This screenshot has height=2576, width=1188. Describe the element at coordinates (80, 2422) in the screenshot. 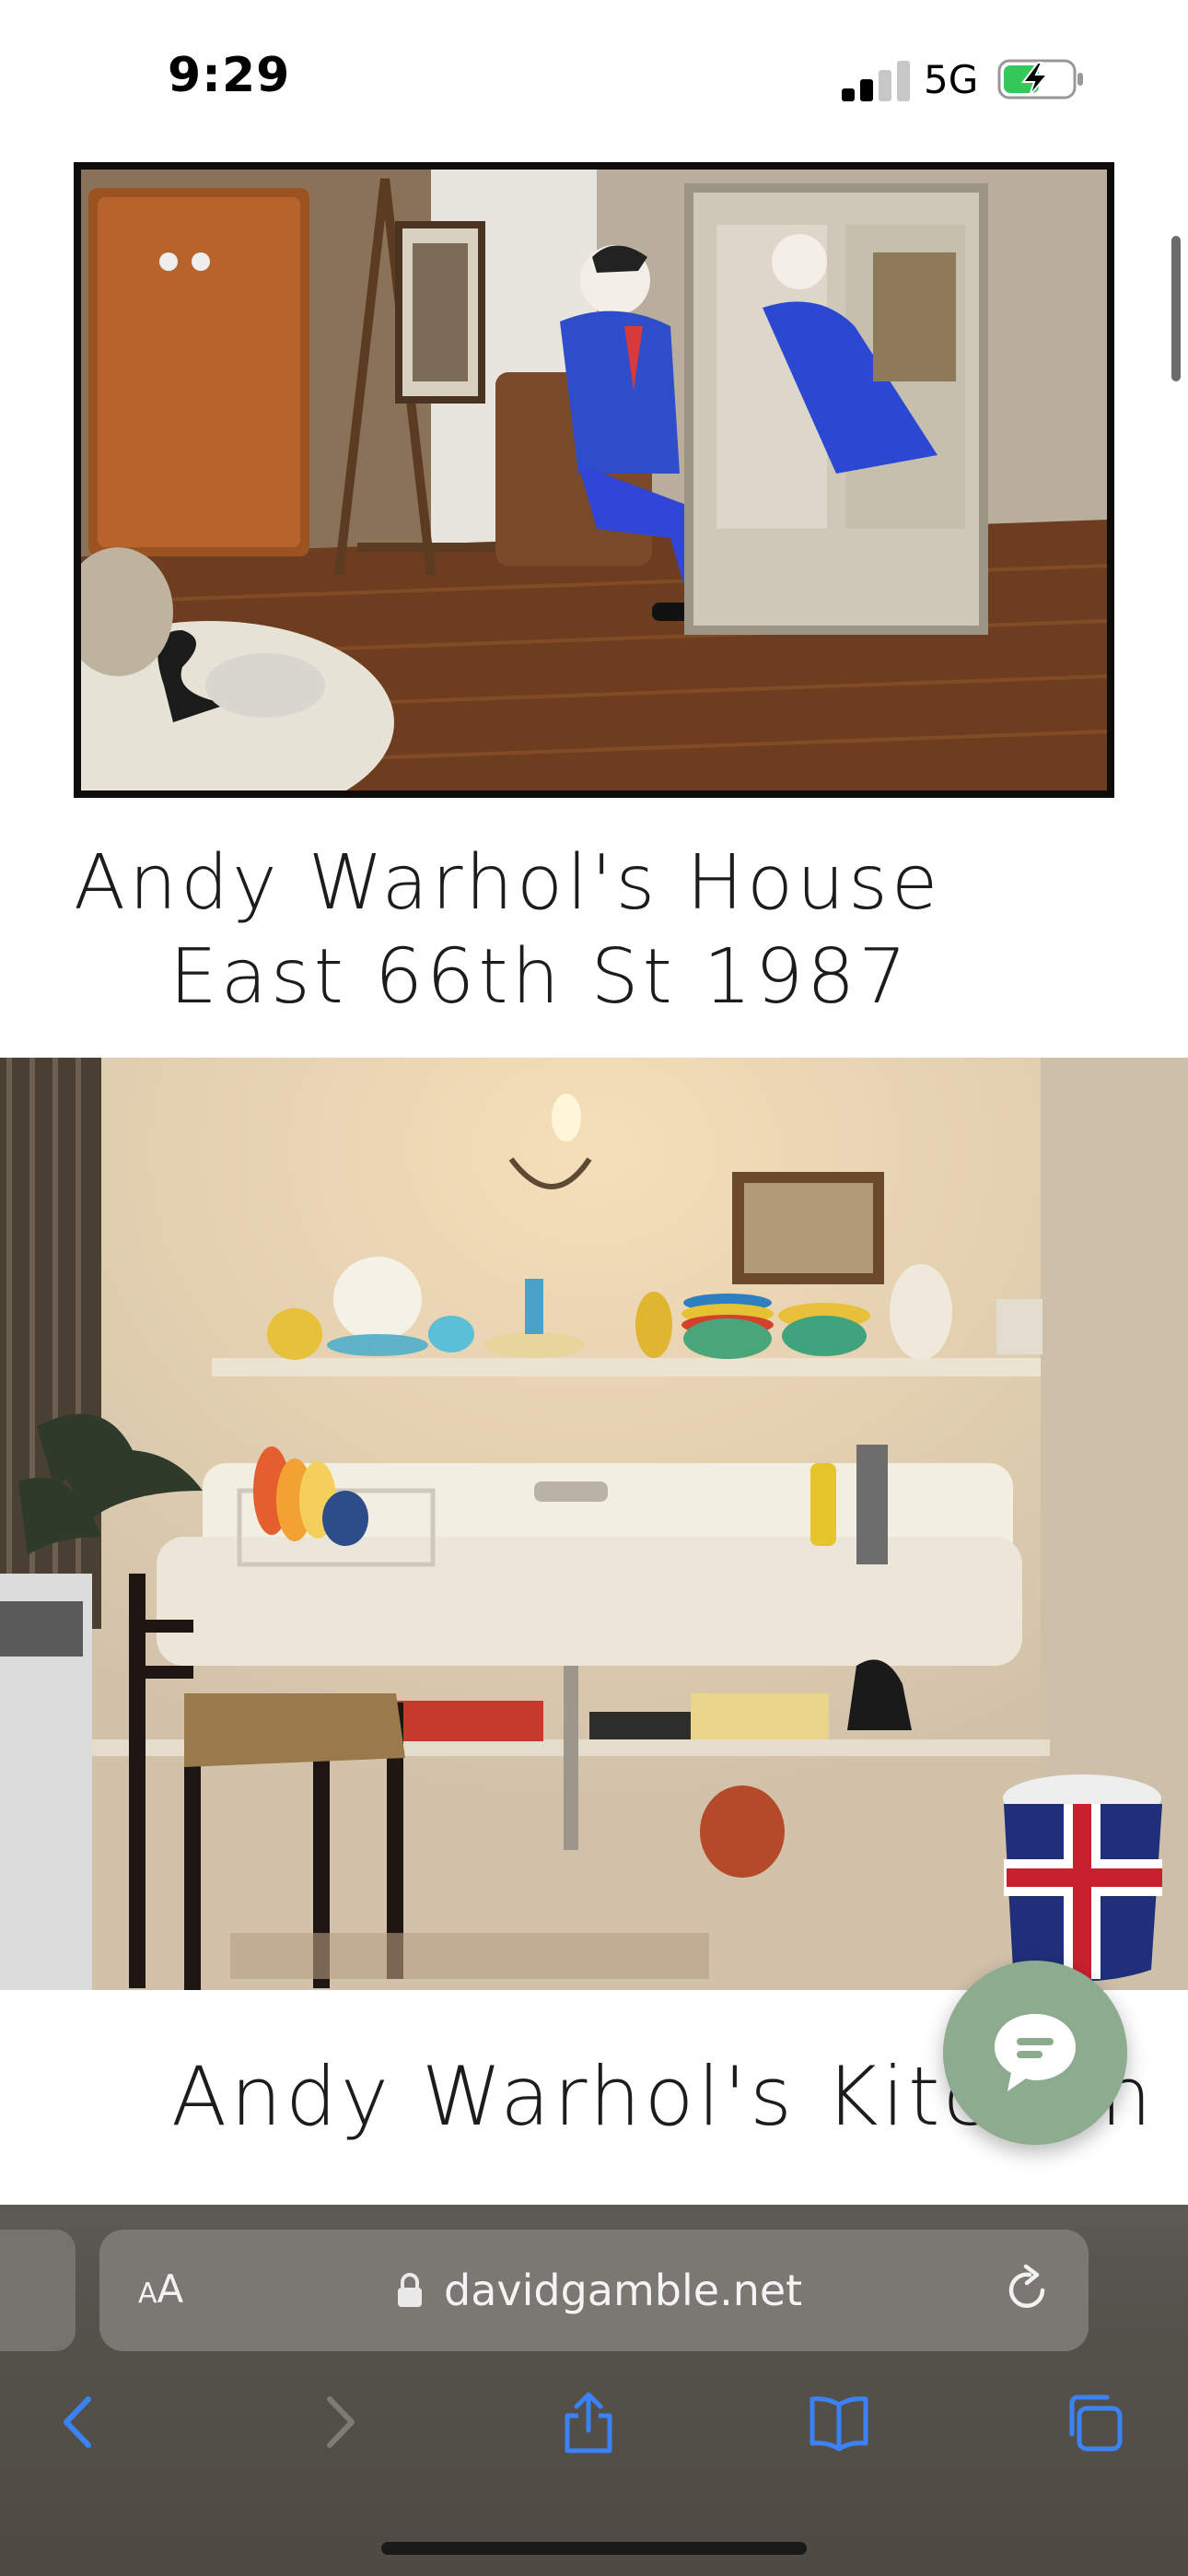

I see `back-icon` at that location.